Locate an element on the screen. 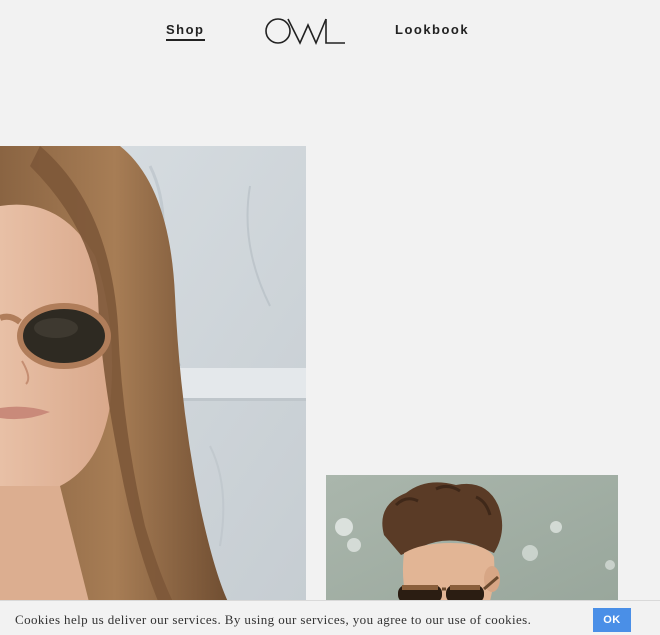 The image size is (660, 635). site-header: Shop Lookbook is located at coordinates (330, 35).